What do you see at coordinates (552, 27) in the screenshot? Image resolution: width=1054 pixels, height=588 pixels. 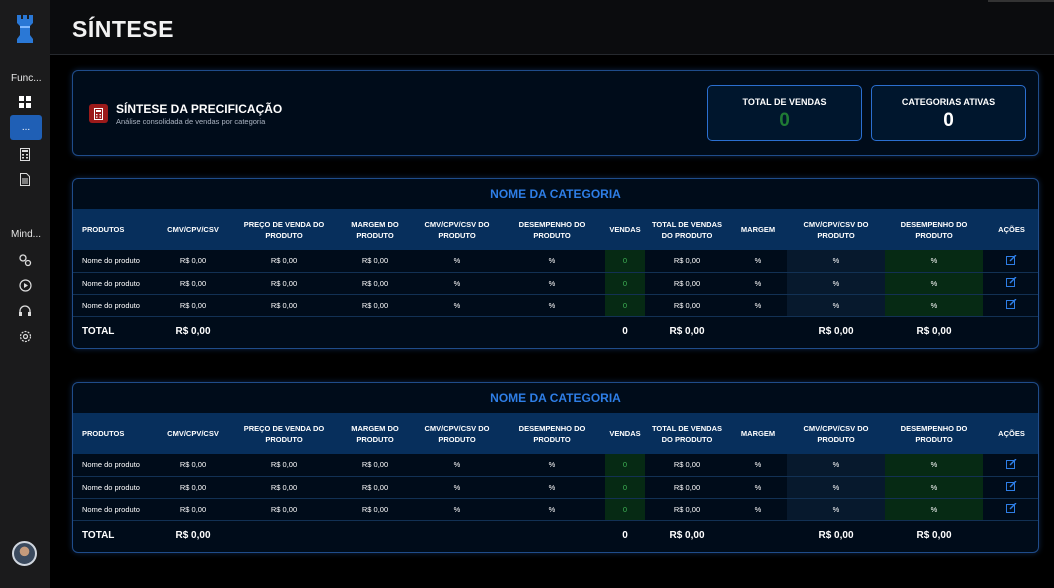 I see `top-bar: SÍNTESE` at bounding box center [552, 27].